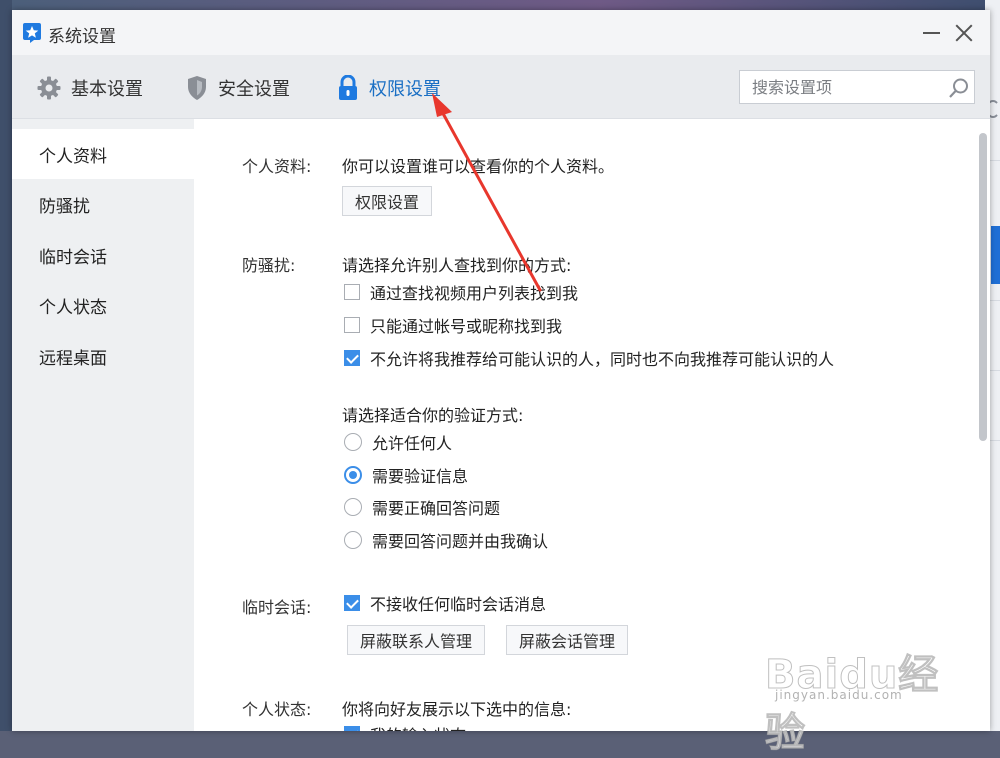 The height and width of the screenshot is (758, 1000). Describe the element at coordinates (416, 640) in the screenshot. I see `blocked-contacts-button: 屏蔽联系人管理` at that location.